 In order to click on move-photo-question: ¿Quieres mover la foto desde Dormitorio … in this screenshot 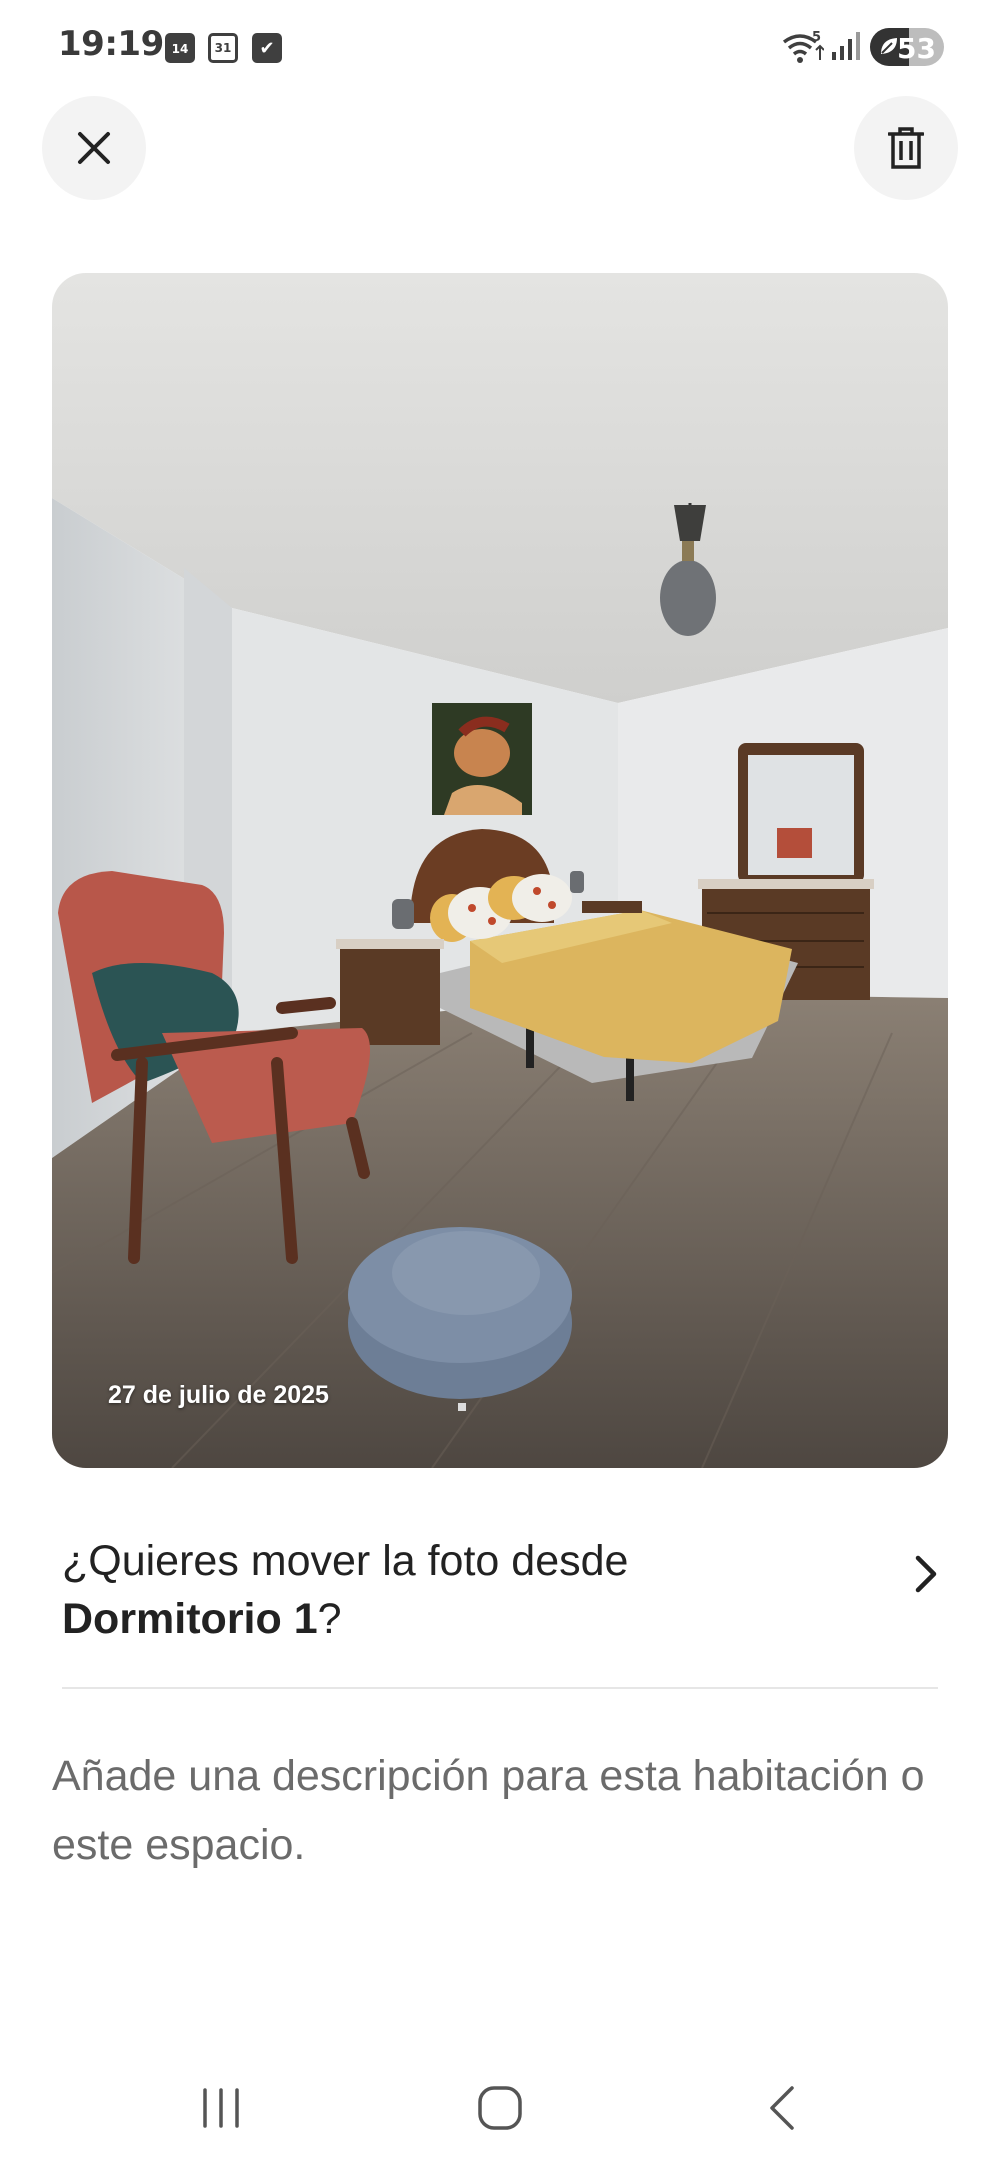, I will do `click(502, 1590)`.